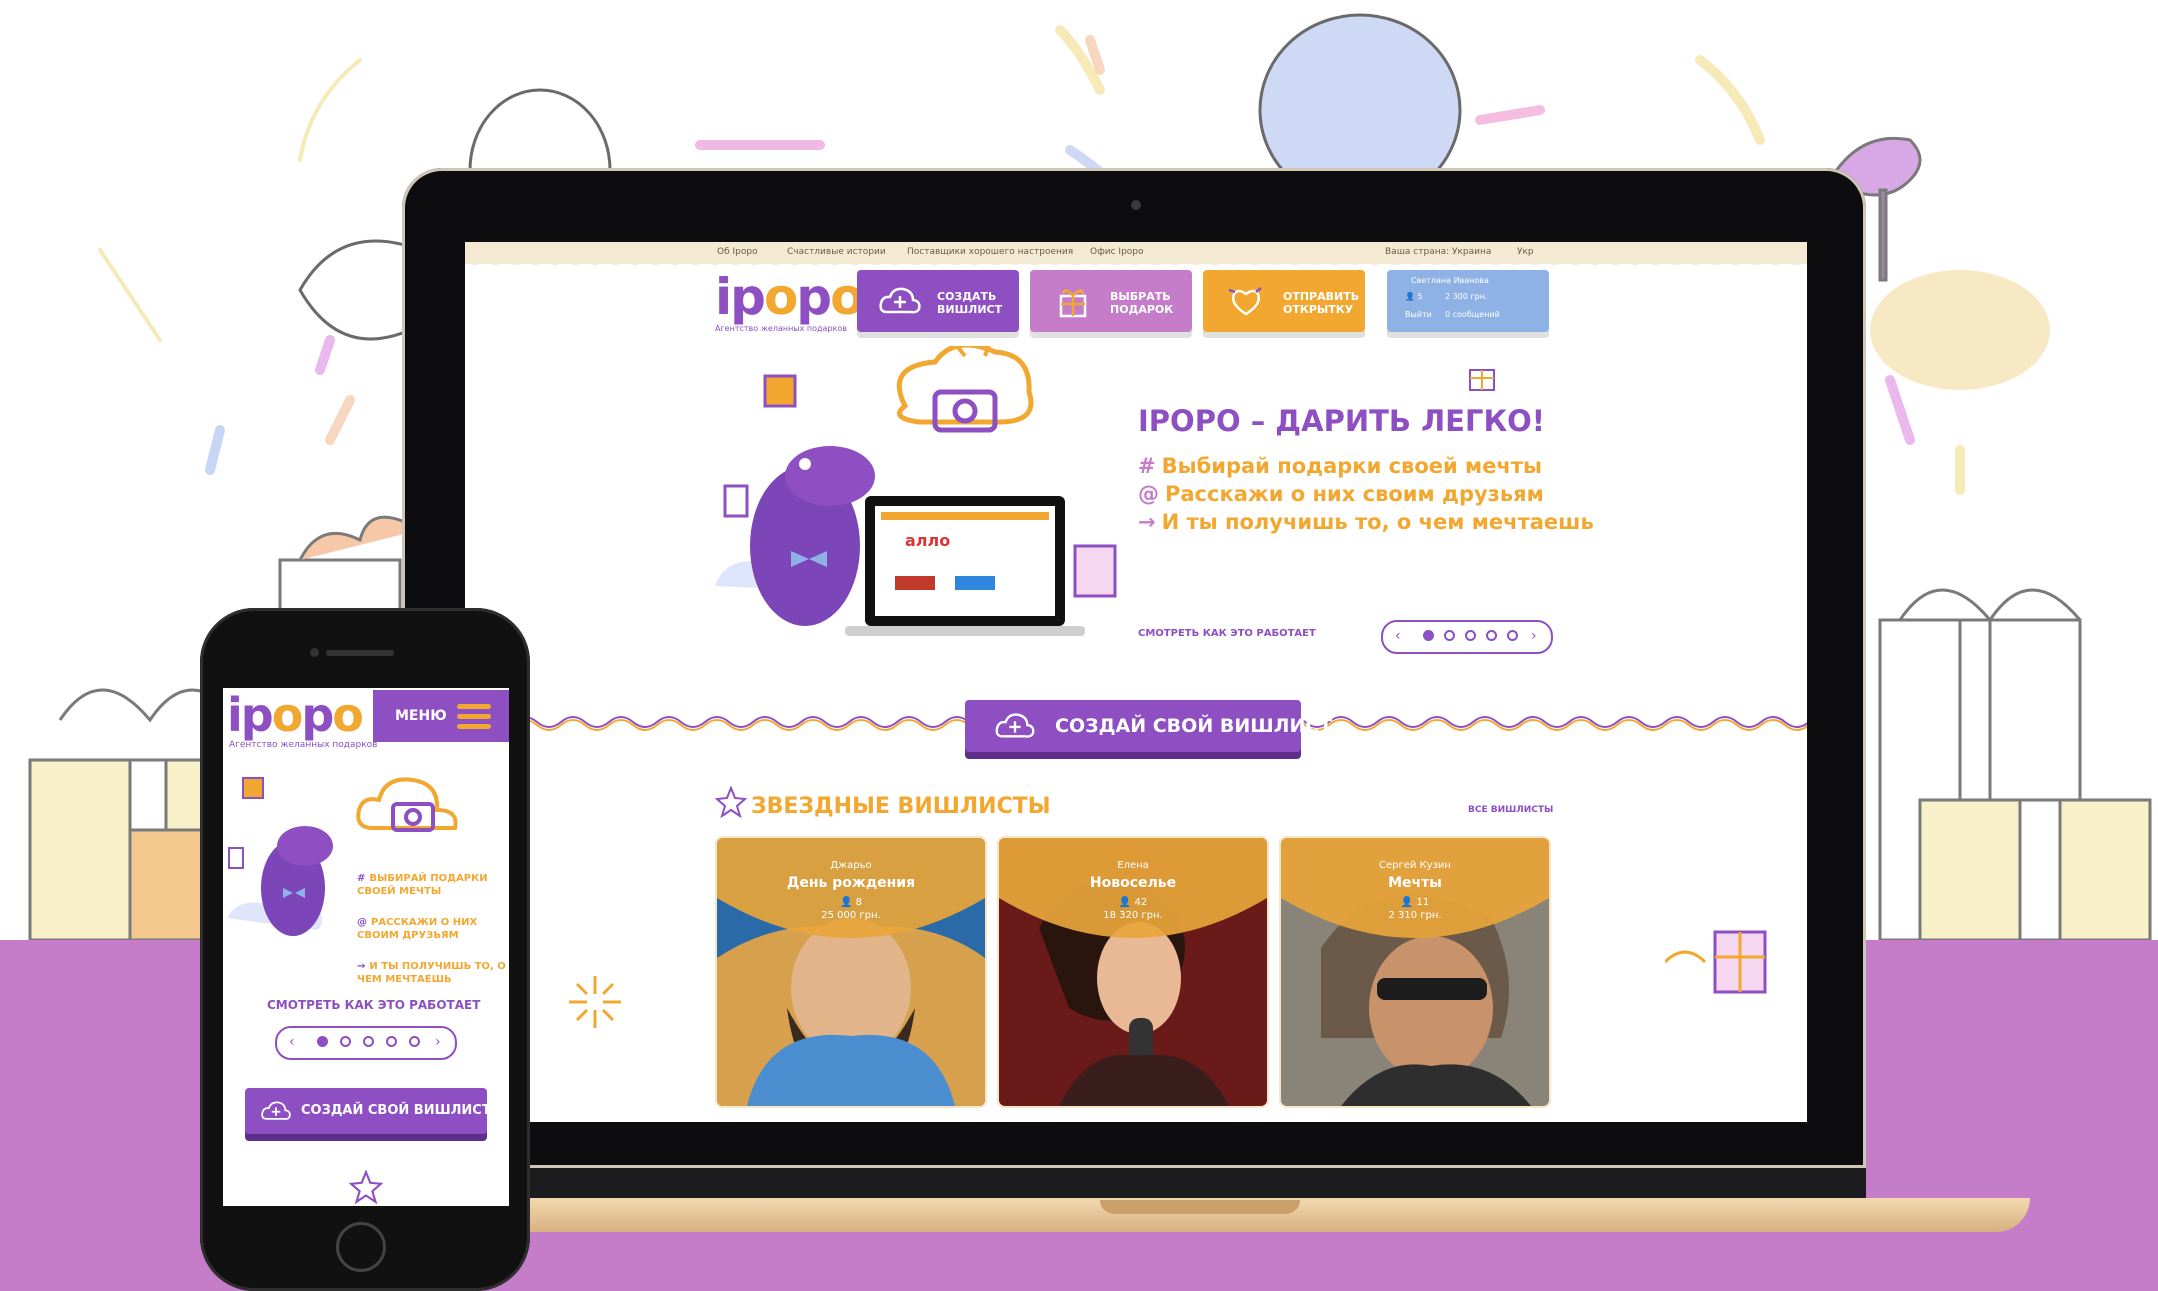  What do you see at coordinates (373, 1005) in the screenshot?
I see `mobile-how-it-works-link: СМОТРЕТЬ КАК ЭТО РАБОТАЕТ` at bounding box center [373, 1005].